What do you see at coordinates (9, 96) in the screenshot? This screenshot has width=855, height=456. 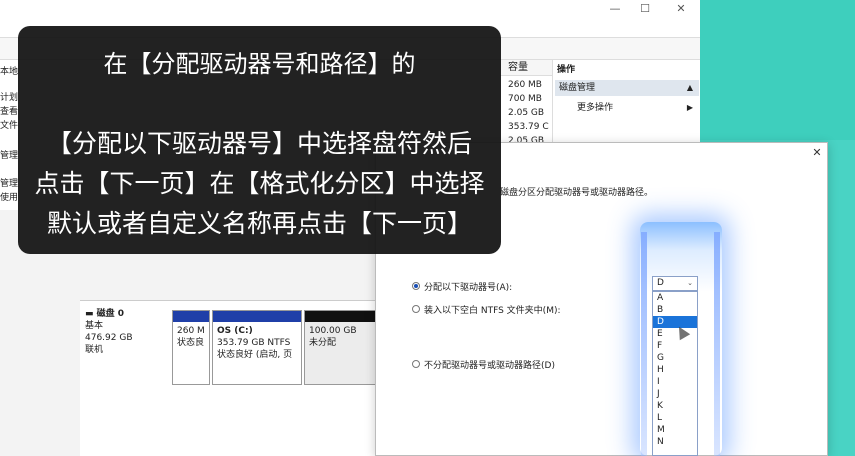 I see `tree-item: 计划` at bounding box center [9, 96].